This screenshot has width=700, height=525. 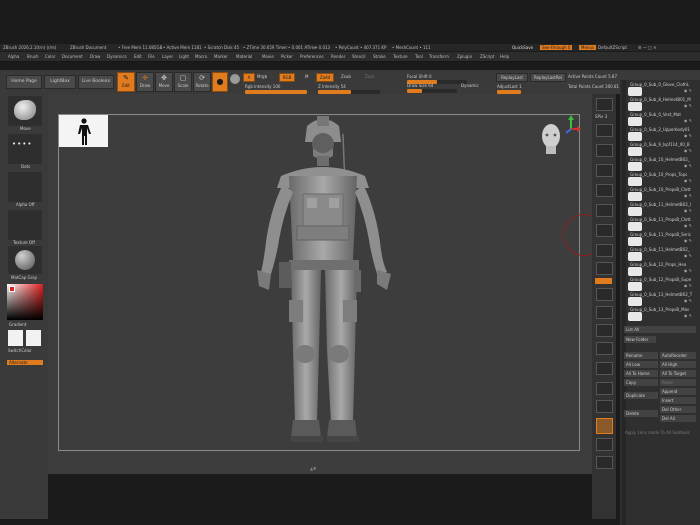 What do you see at coordinates (661, 314) in the screenshot?
I see `subtool-item: Group_0_Sub_13_PropsB_Mas ◉ ✎` at bounding box center [661, 314].